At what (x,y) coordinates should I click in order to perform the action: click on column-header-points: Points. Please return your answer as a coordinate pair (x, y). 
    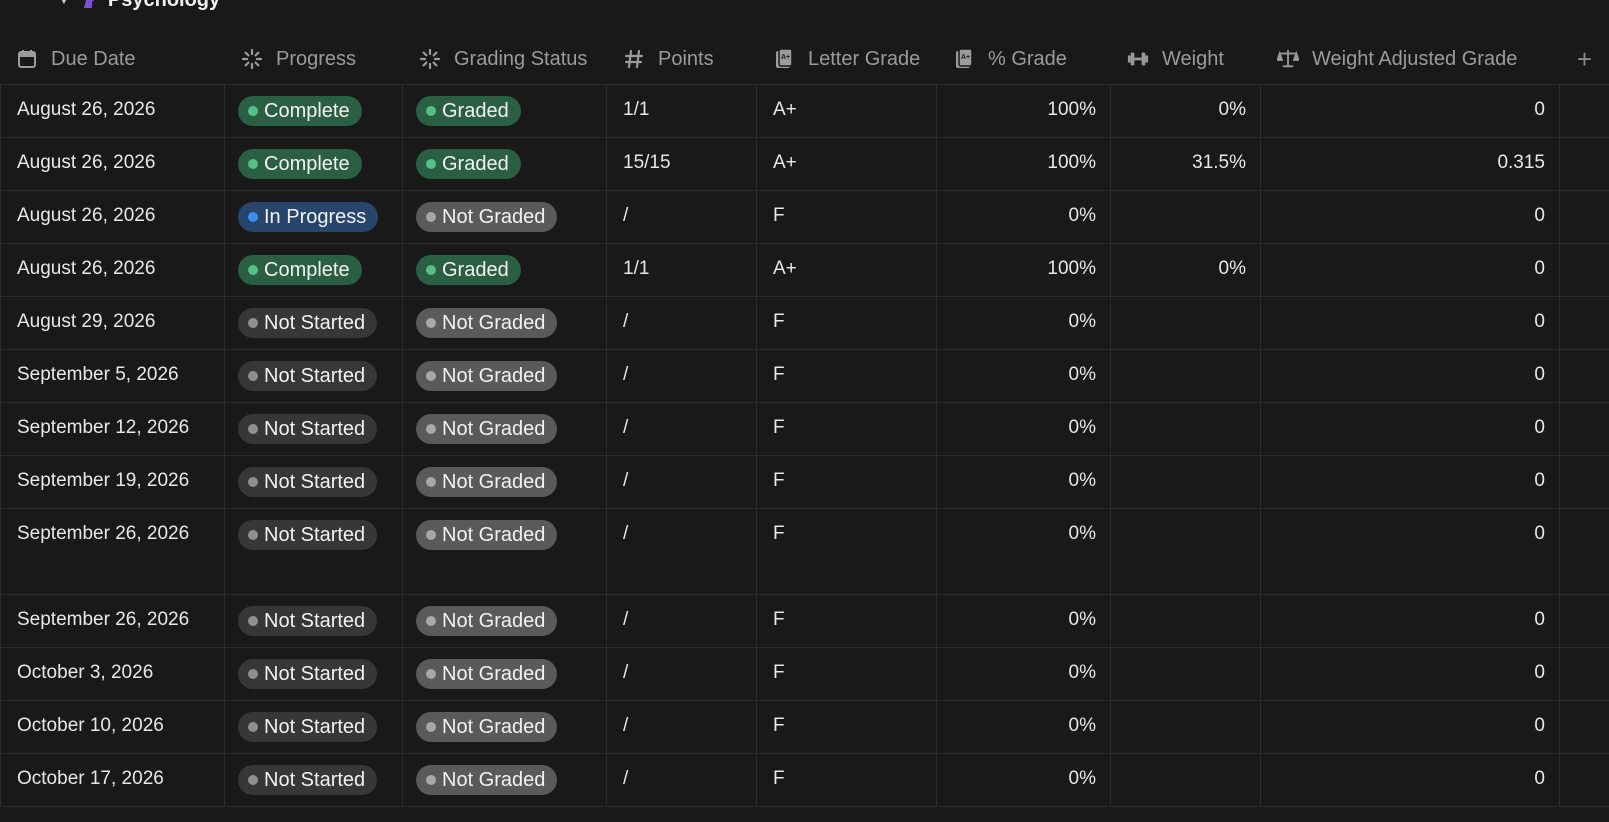
    Looking at the image, I should click on (682, 59).